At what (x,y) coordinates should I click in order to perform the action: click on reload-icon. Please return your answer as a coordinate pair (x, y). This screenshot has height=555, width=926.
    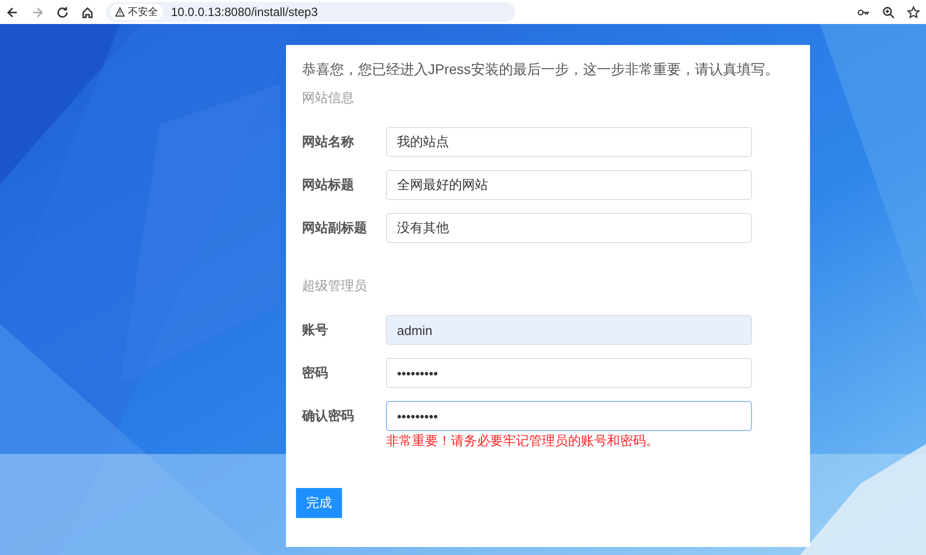
    Looking at the image, I should click on (62, 12).